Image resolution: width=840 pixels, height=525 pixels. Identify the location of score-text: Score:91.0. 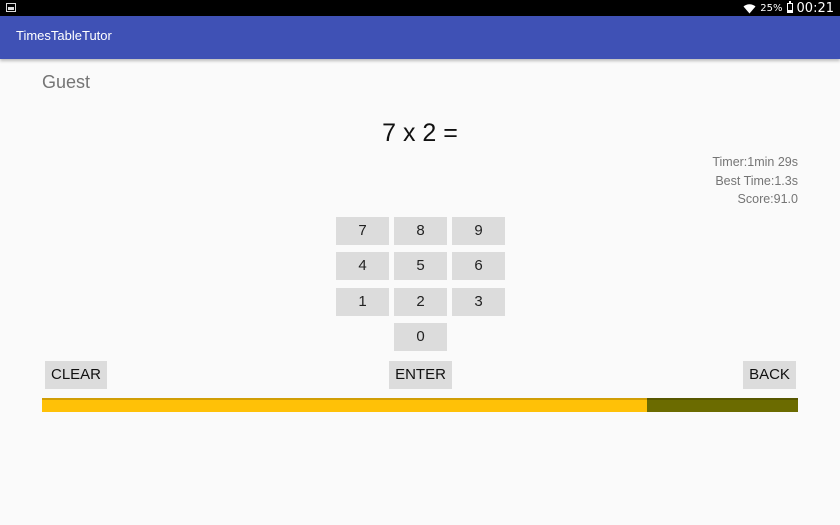
(767, 199).